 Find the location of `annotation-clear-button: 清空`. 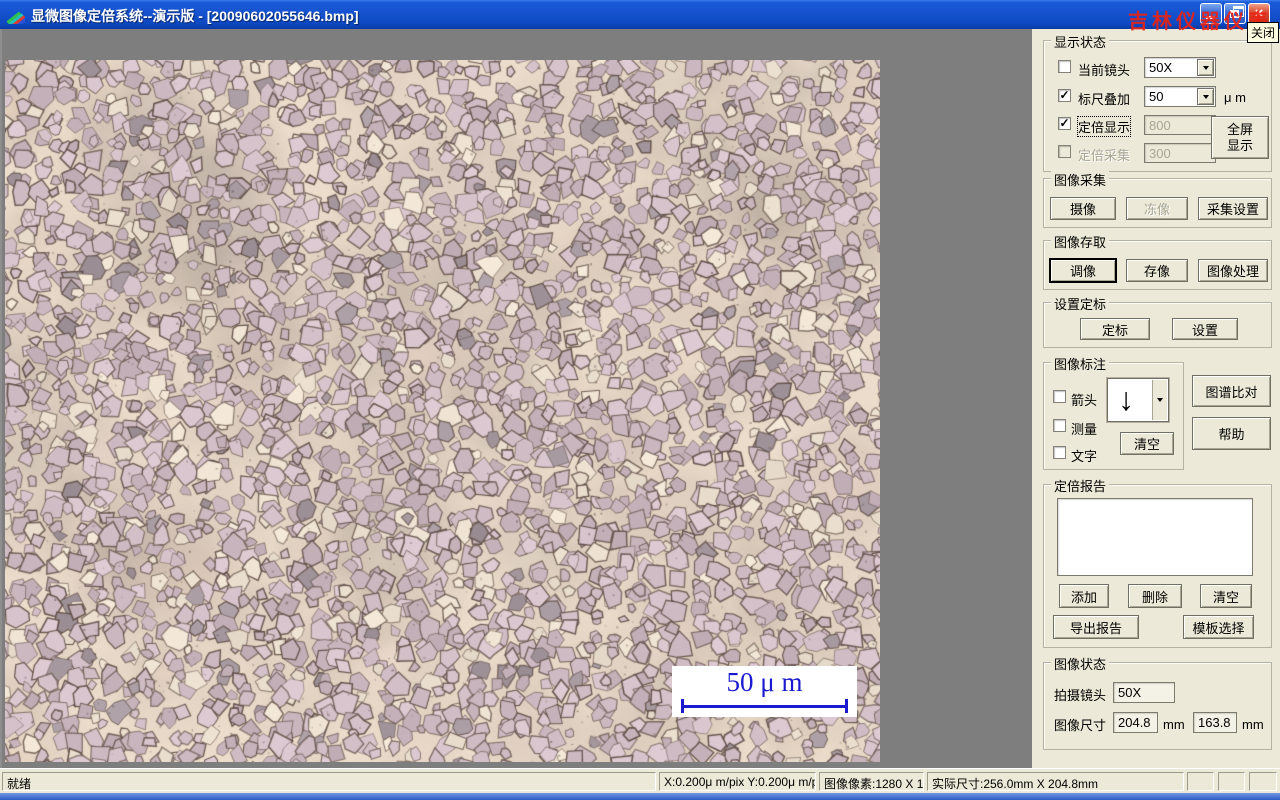

annotation-clear-button: 清空 is located at coordinates (1147, 443).